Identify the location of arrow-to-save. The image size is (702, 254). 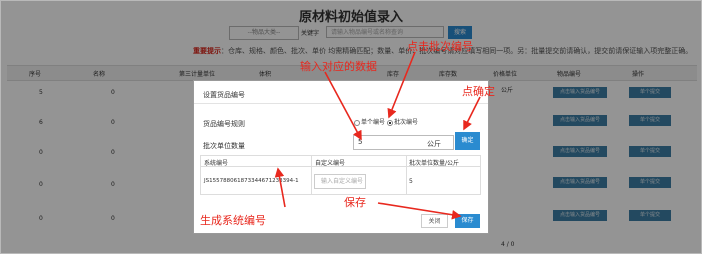
(419, 211).